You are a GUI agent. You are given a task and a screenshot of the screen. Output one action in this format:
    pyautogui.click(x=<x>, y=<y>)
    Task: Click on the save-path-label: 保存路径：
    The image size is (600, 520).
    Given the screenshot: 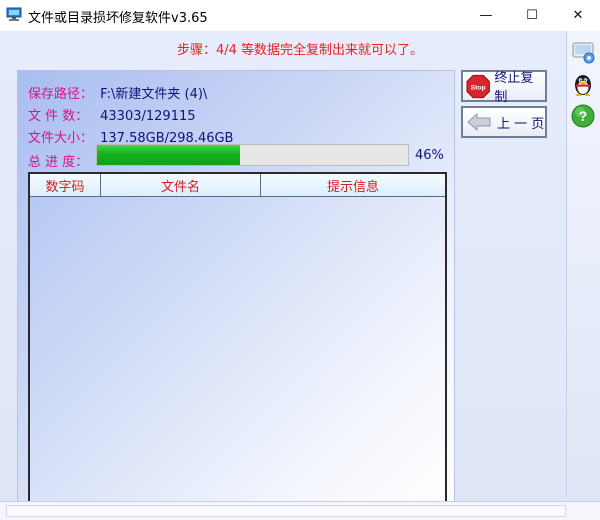 What is the action you would take?
    pyautogui.click(x=61, y=94)
    